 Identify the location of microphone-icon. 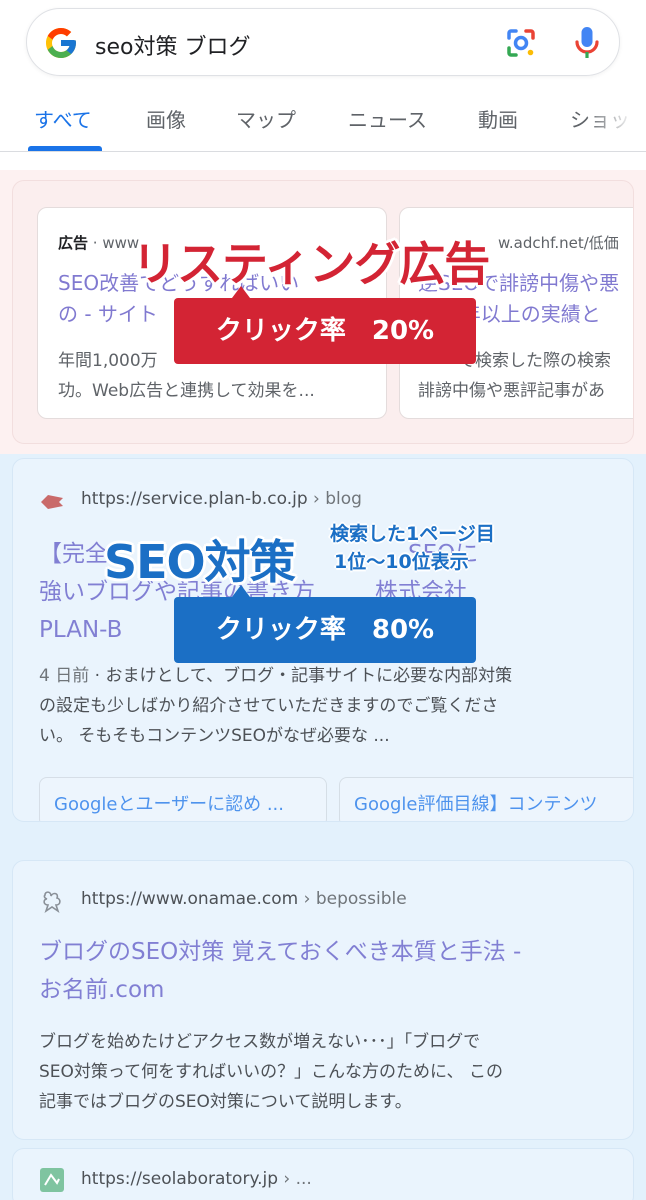
(587, 43).